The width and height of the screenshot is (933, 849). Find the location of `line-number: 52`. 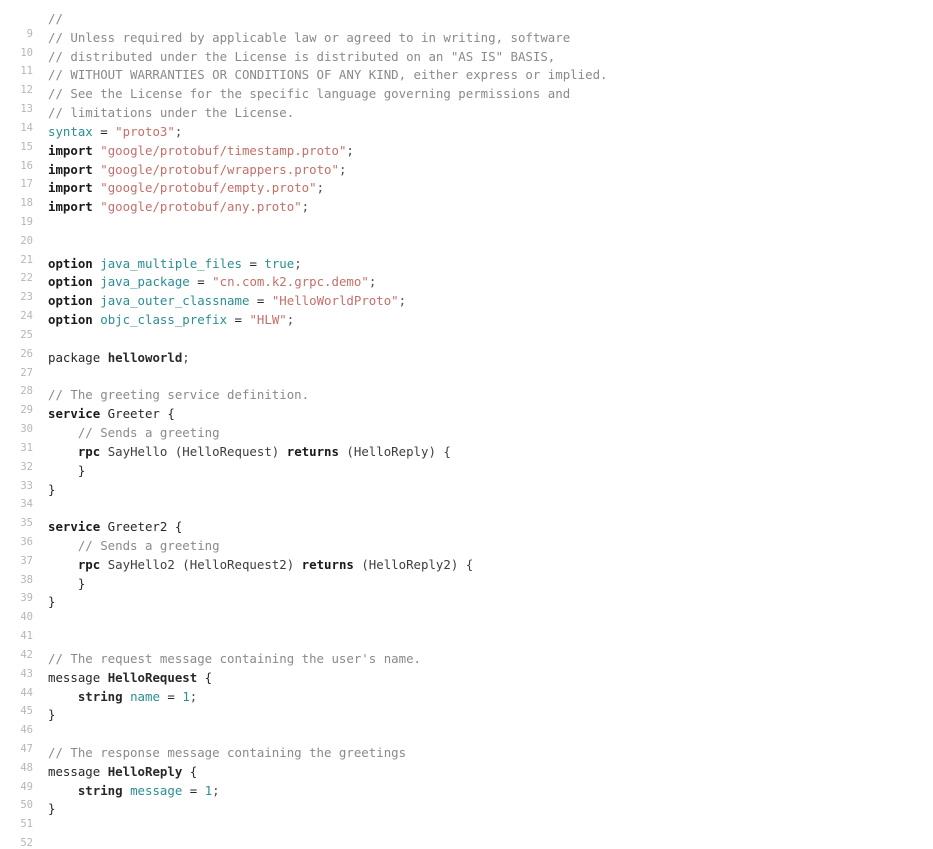

line-number: 52 is located at coordinates (26, 843).